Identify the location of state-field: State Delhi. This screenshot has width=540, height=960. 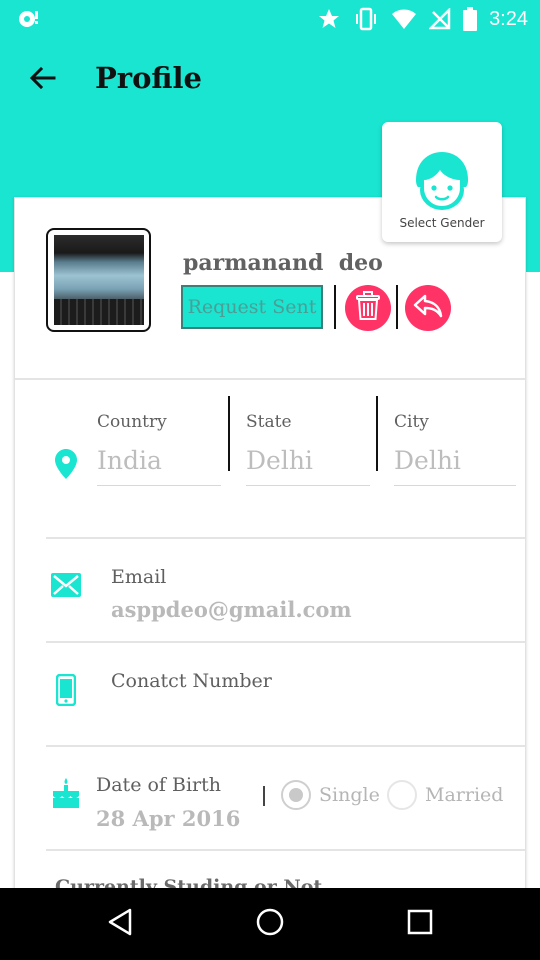
(308, 449).